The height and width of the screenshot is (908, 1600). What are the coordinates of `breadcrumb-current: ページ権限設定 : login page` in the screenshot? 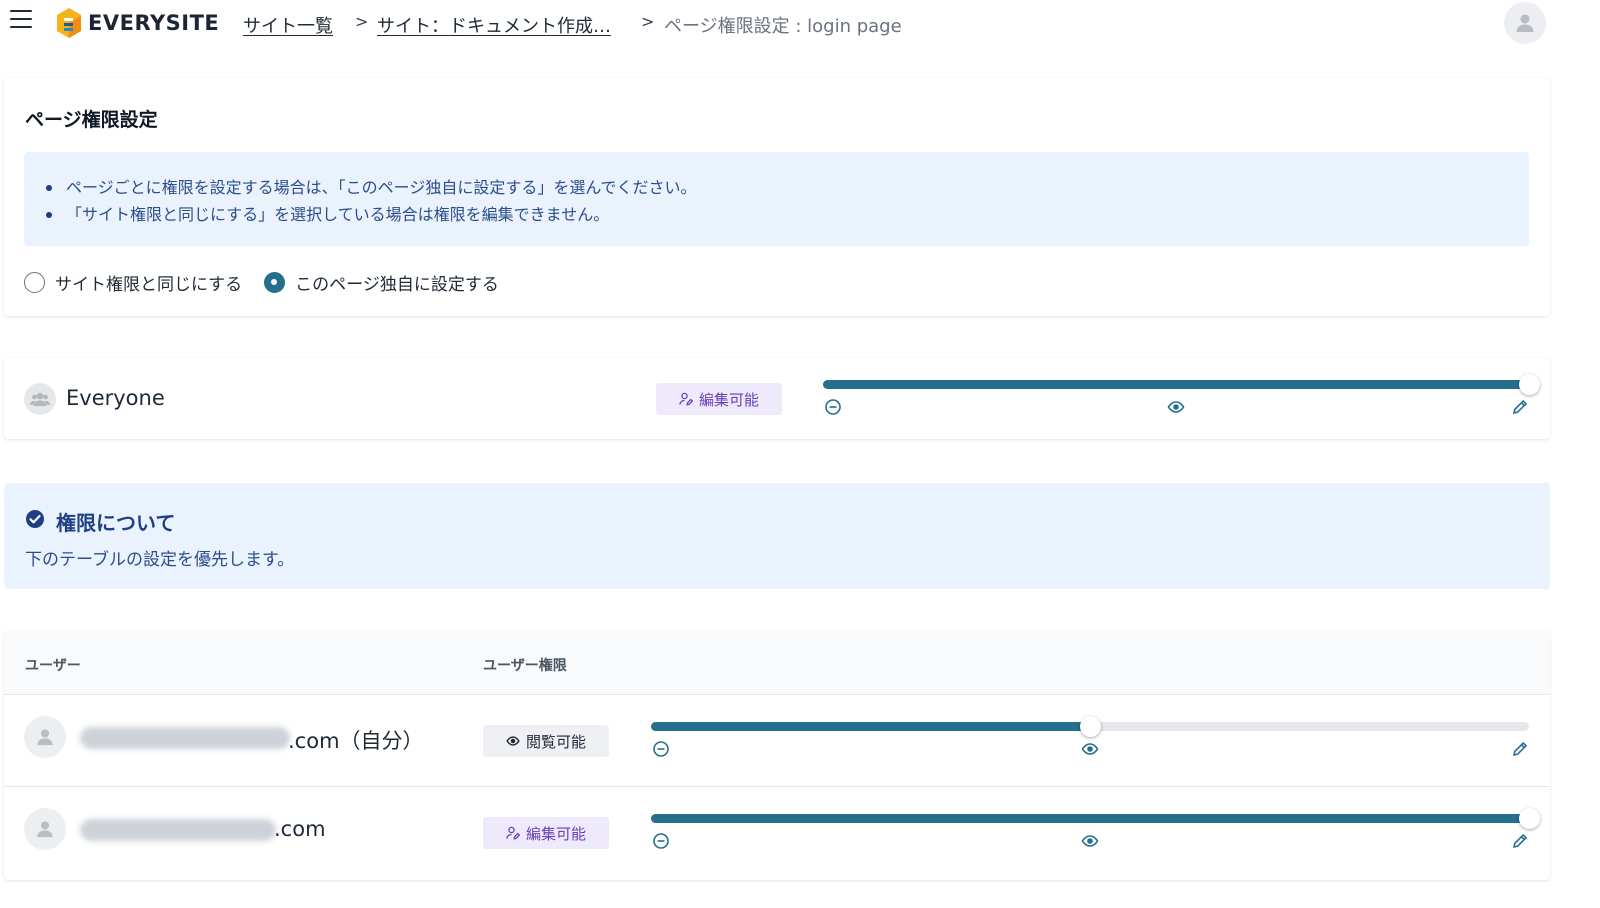 It's located at (783, 26).